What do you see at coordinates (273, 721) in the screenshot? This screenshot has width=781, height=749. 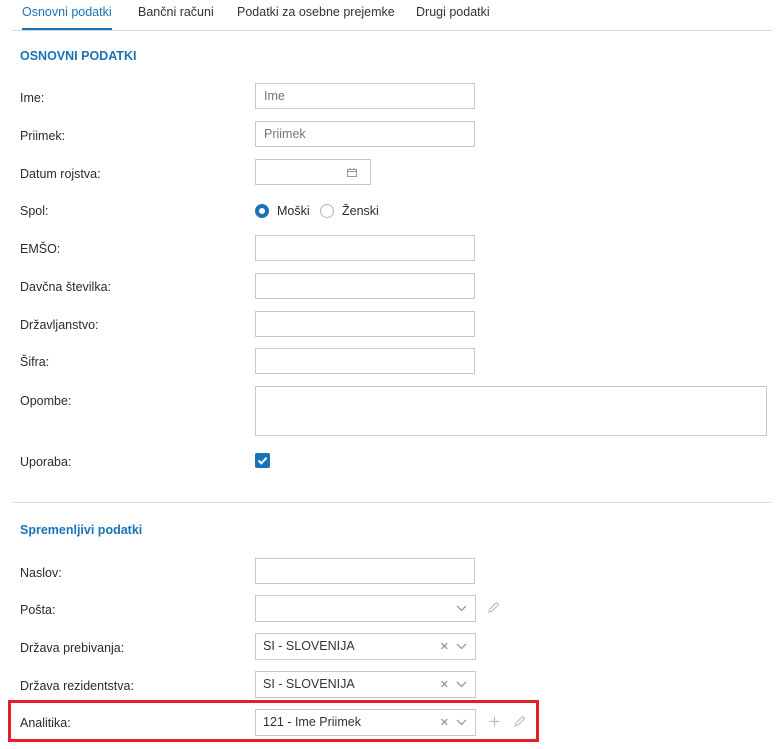 I see `highlight-box` at bounding box center [273, 721].